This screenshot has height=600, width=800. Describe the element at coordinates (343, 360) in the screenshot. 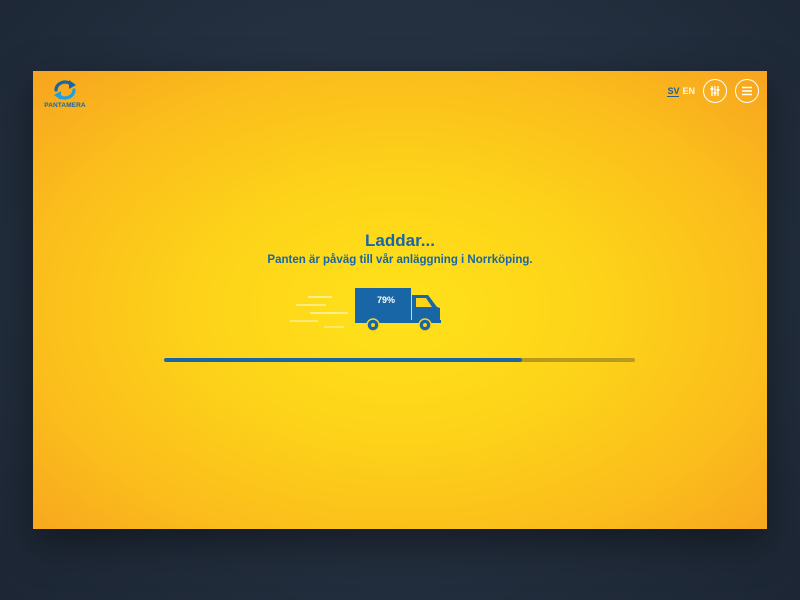

I see `progress-bar-fill` at that location.